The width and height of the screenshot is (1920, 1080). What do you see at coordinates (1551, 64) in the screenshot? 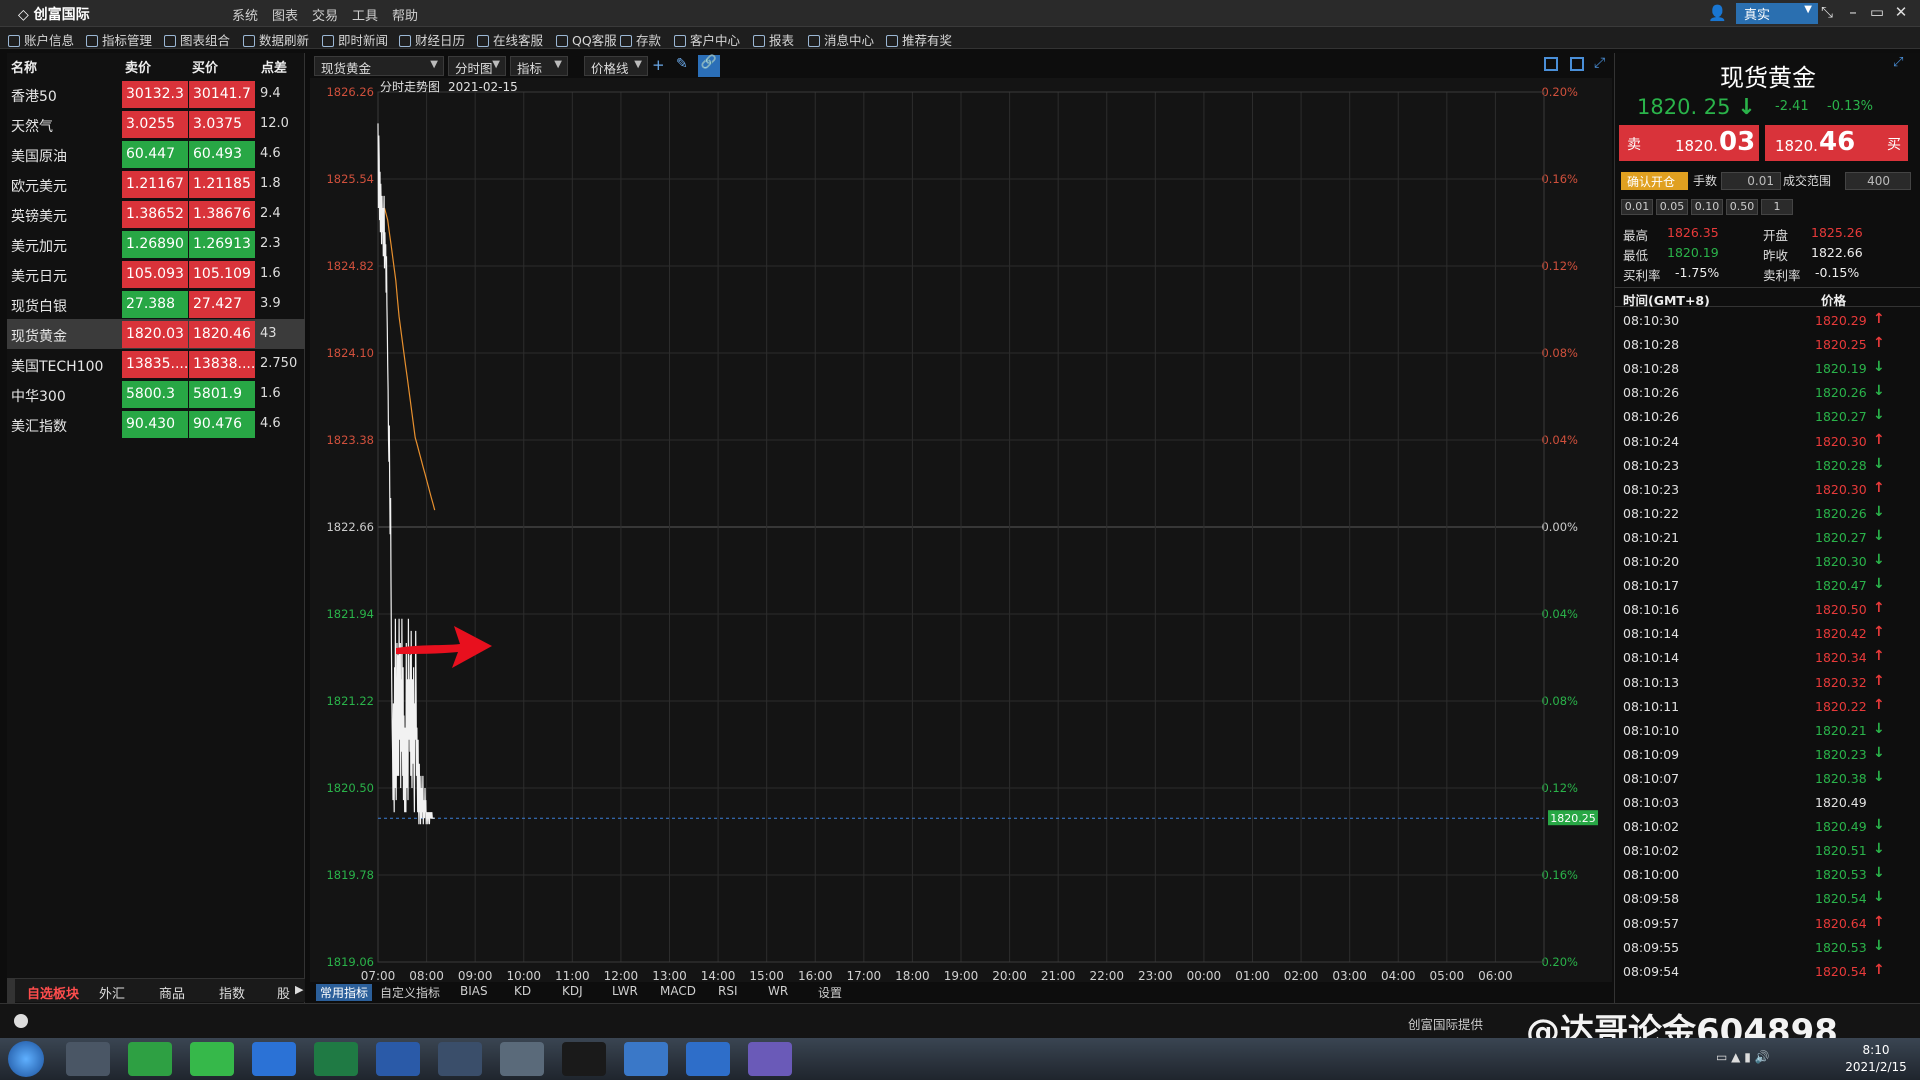
I see `layout-single-icon` at bounding box center [1551, 64].